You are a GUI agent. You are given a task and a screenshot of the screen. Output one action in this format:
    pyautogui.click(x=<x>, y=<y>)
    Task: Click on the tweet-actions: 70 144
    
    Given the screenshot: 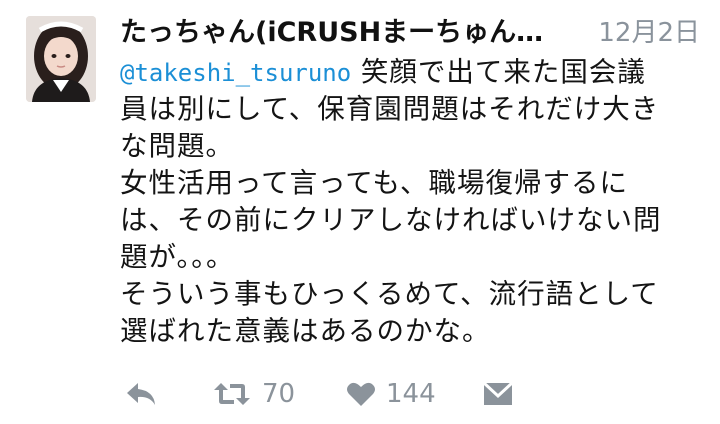 What is the action you would take?
    pyautogui.click(x=330, y=394)
    